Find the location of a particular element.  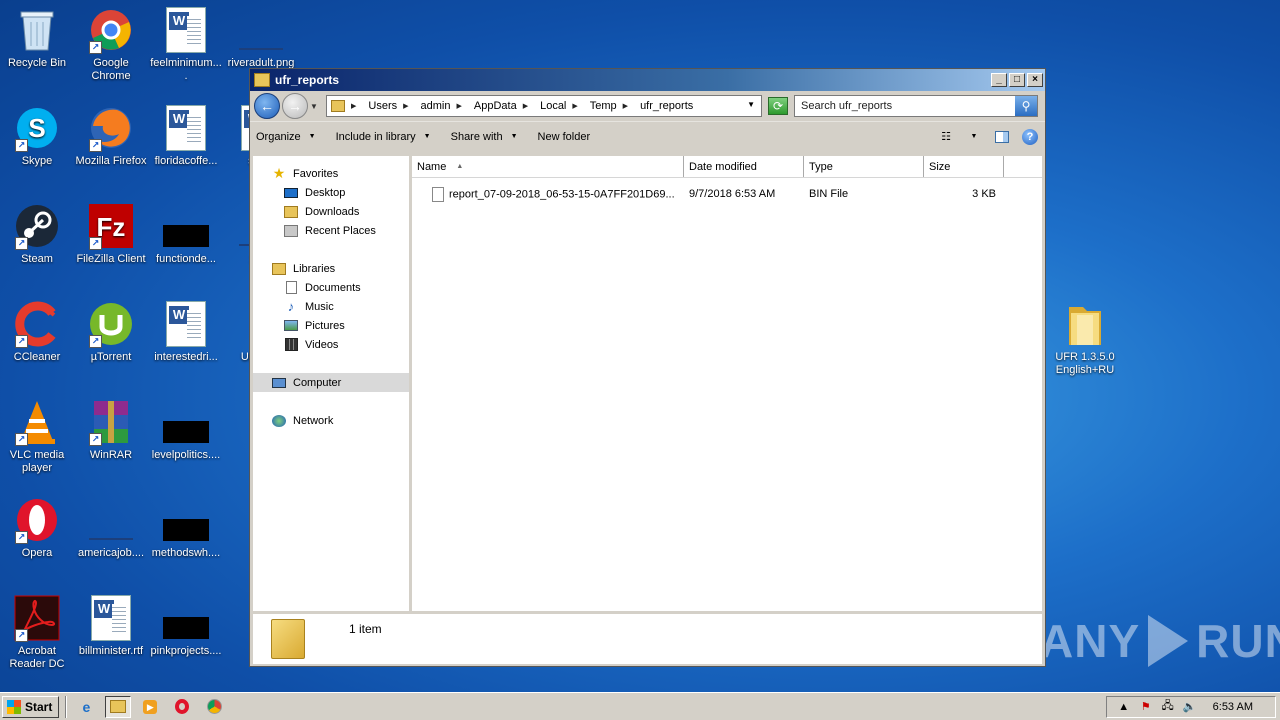

nav-item-documents: Documents is located at coordinates (331, 287).